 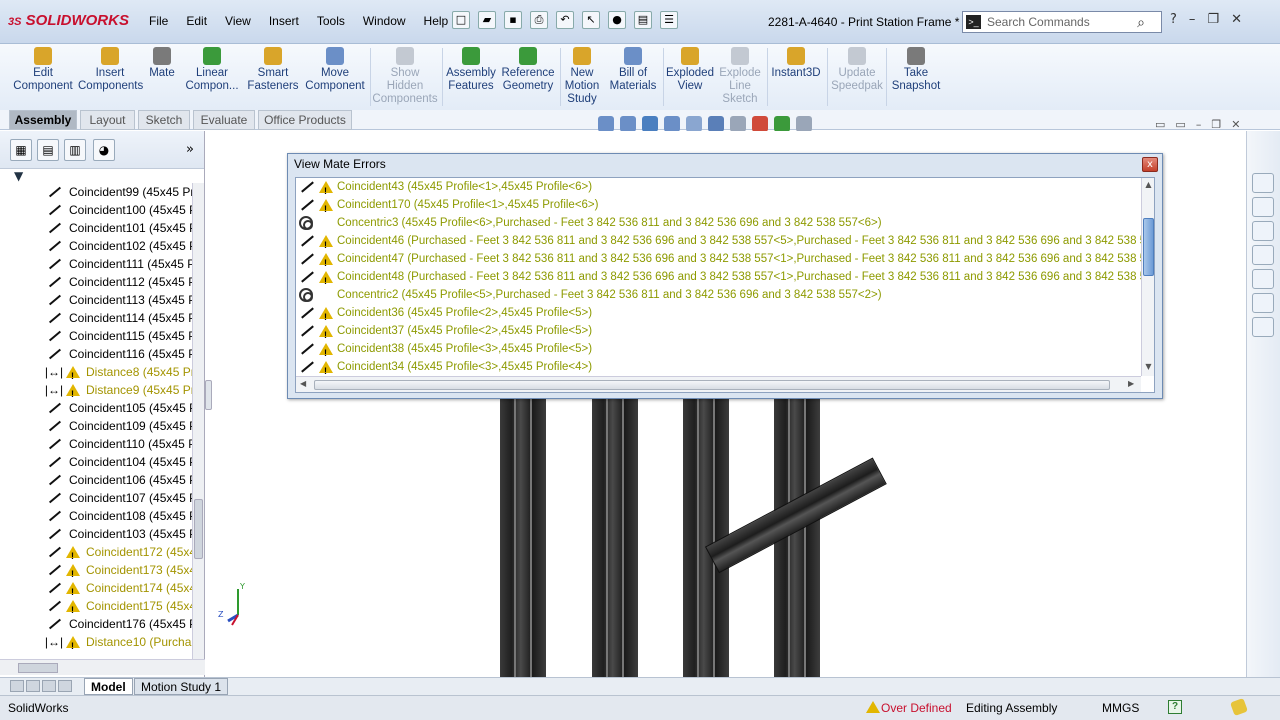 What do you see at coordinates (565, 20) in the screenshot?
I see `undo-icon: ↶` at bounding box center [565, 20].